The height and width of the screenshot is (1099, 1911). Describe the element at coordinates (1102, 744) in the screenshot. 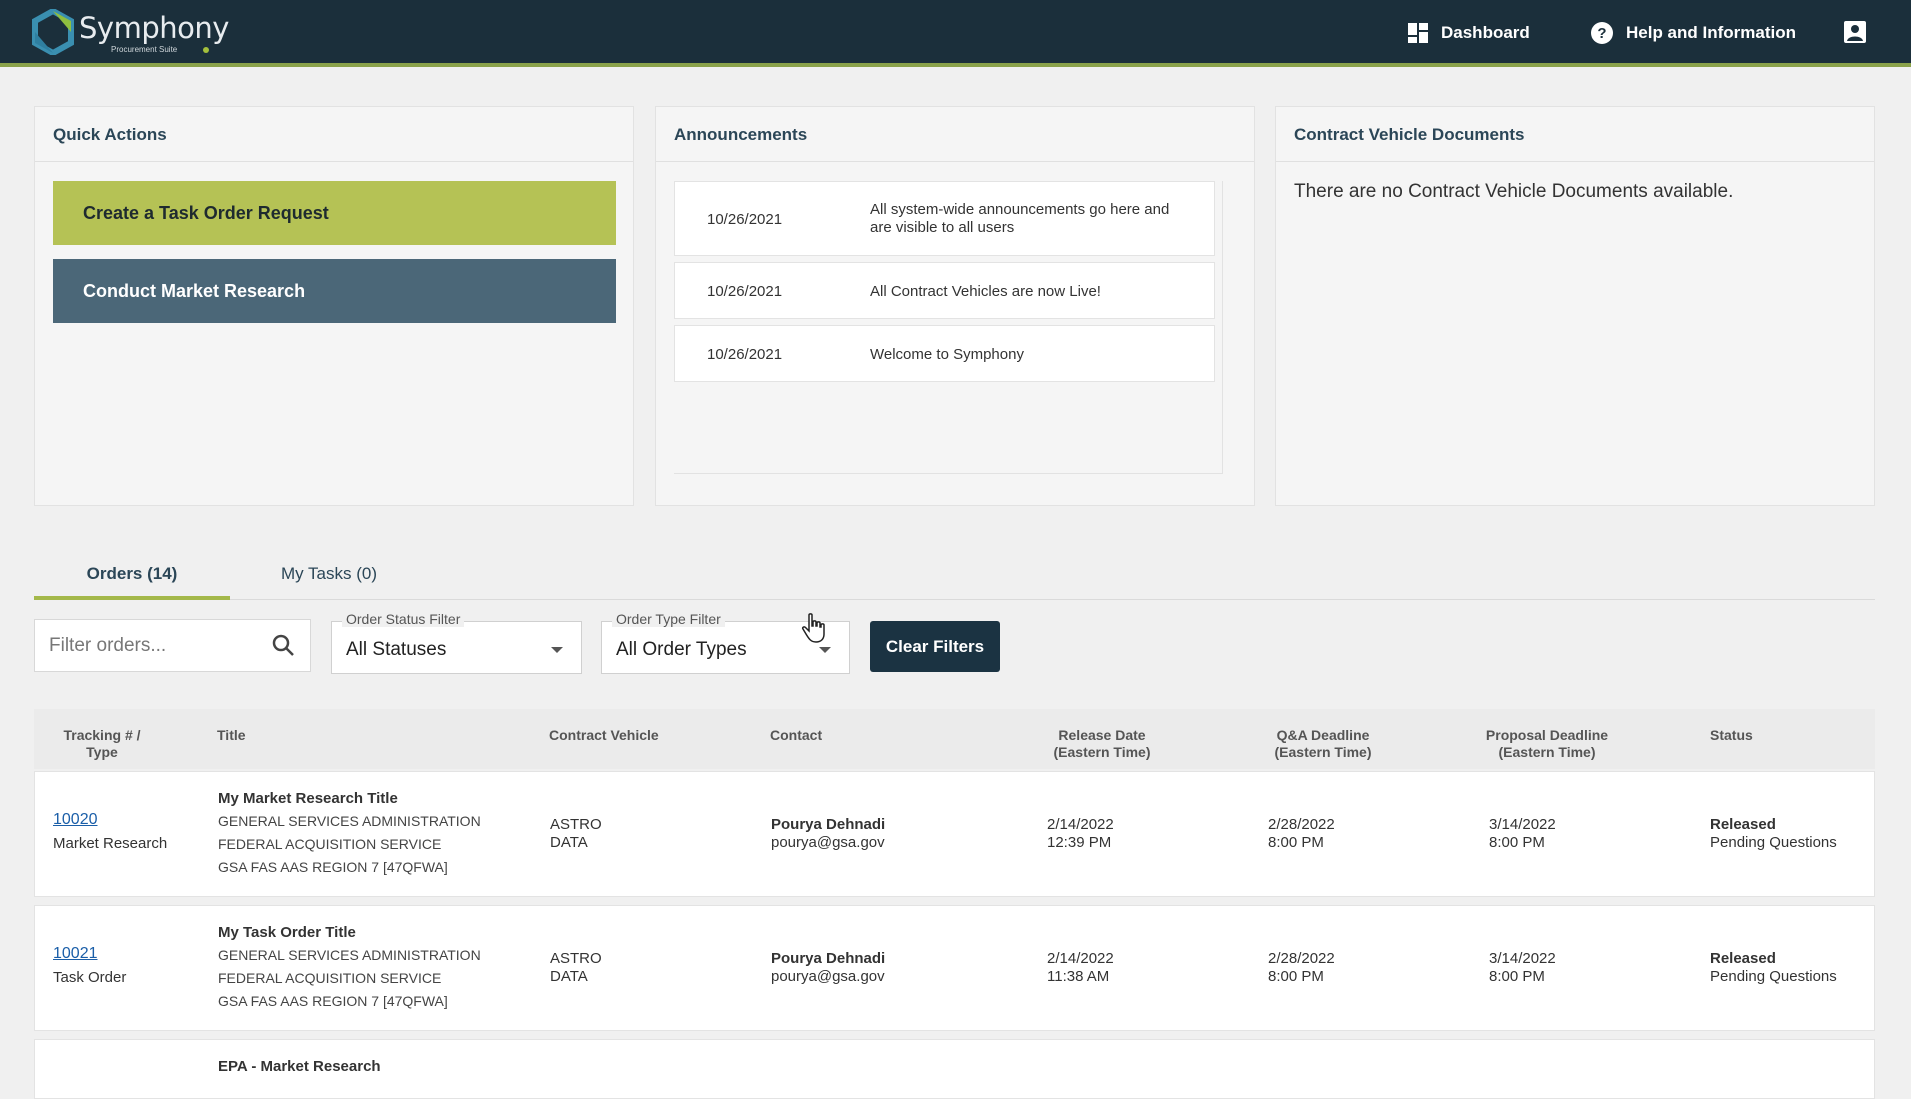

I see `header-release-date: Release Date (Eastern Time)` at that location.